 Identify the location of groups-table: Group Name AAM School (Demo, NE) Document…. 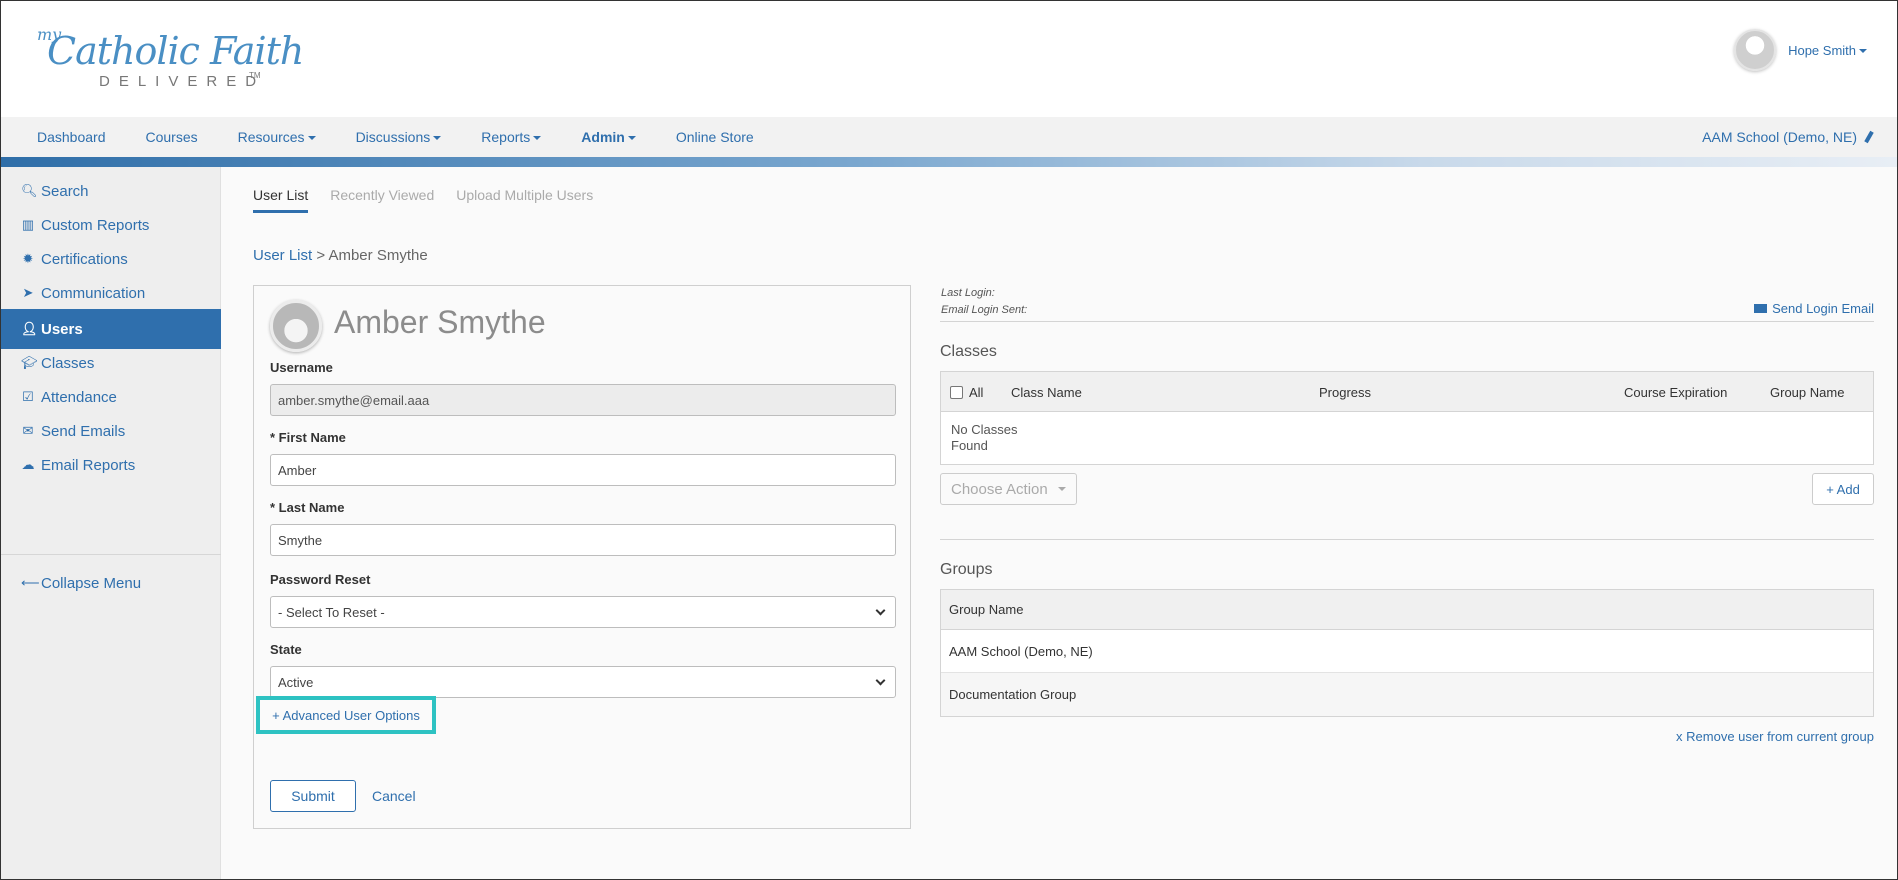
(1407, 653).